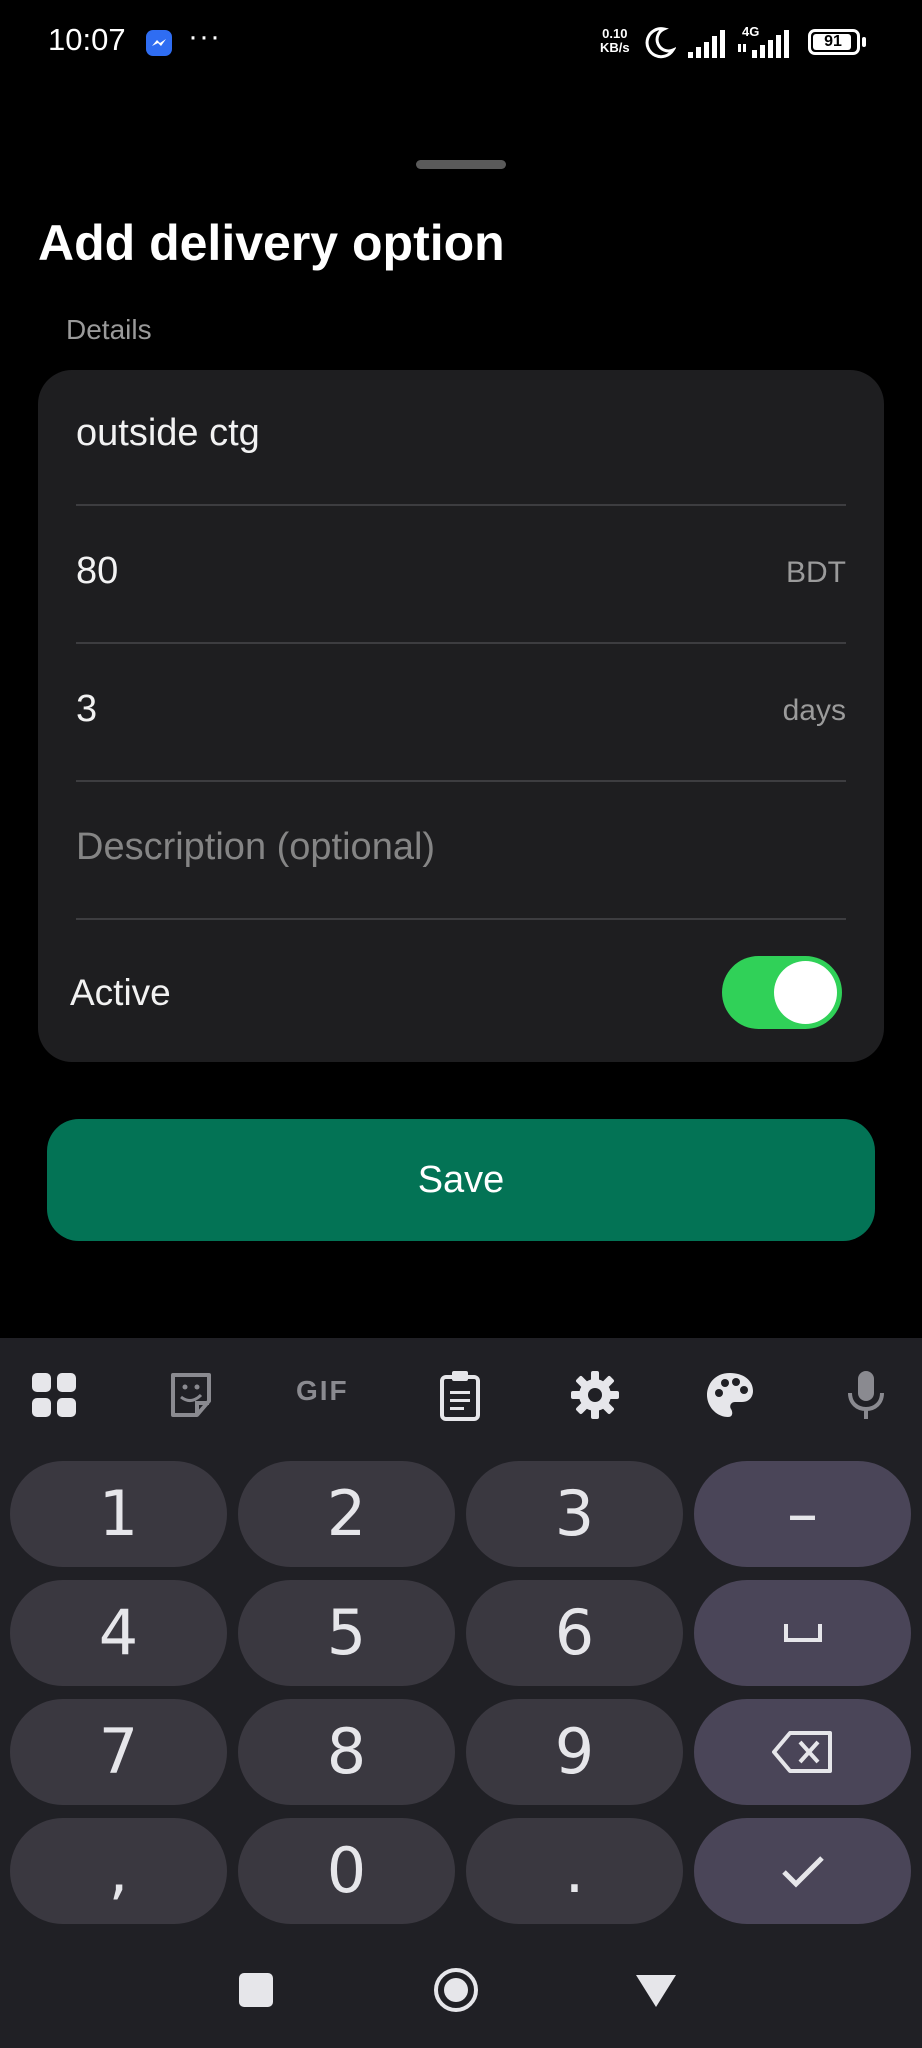 Image resolution: width=922 pixels, height=2048 pixels. What do you see at coordinates (87, 39) in the screenshot?
I see `status-time: 10:07` at bounding box center [87, 39].